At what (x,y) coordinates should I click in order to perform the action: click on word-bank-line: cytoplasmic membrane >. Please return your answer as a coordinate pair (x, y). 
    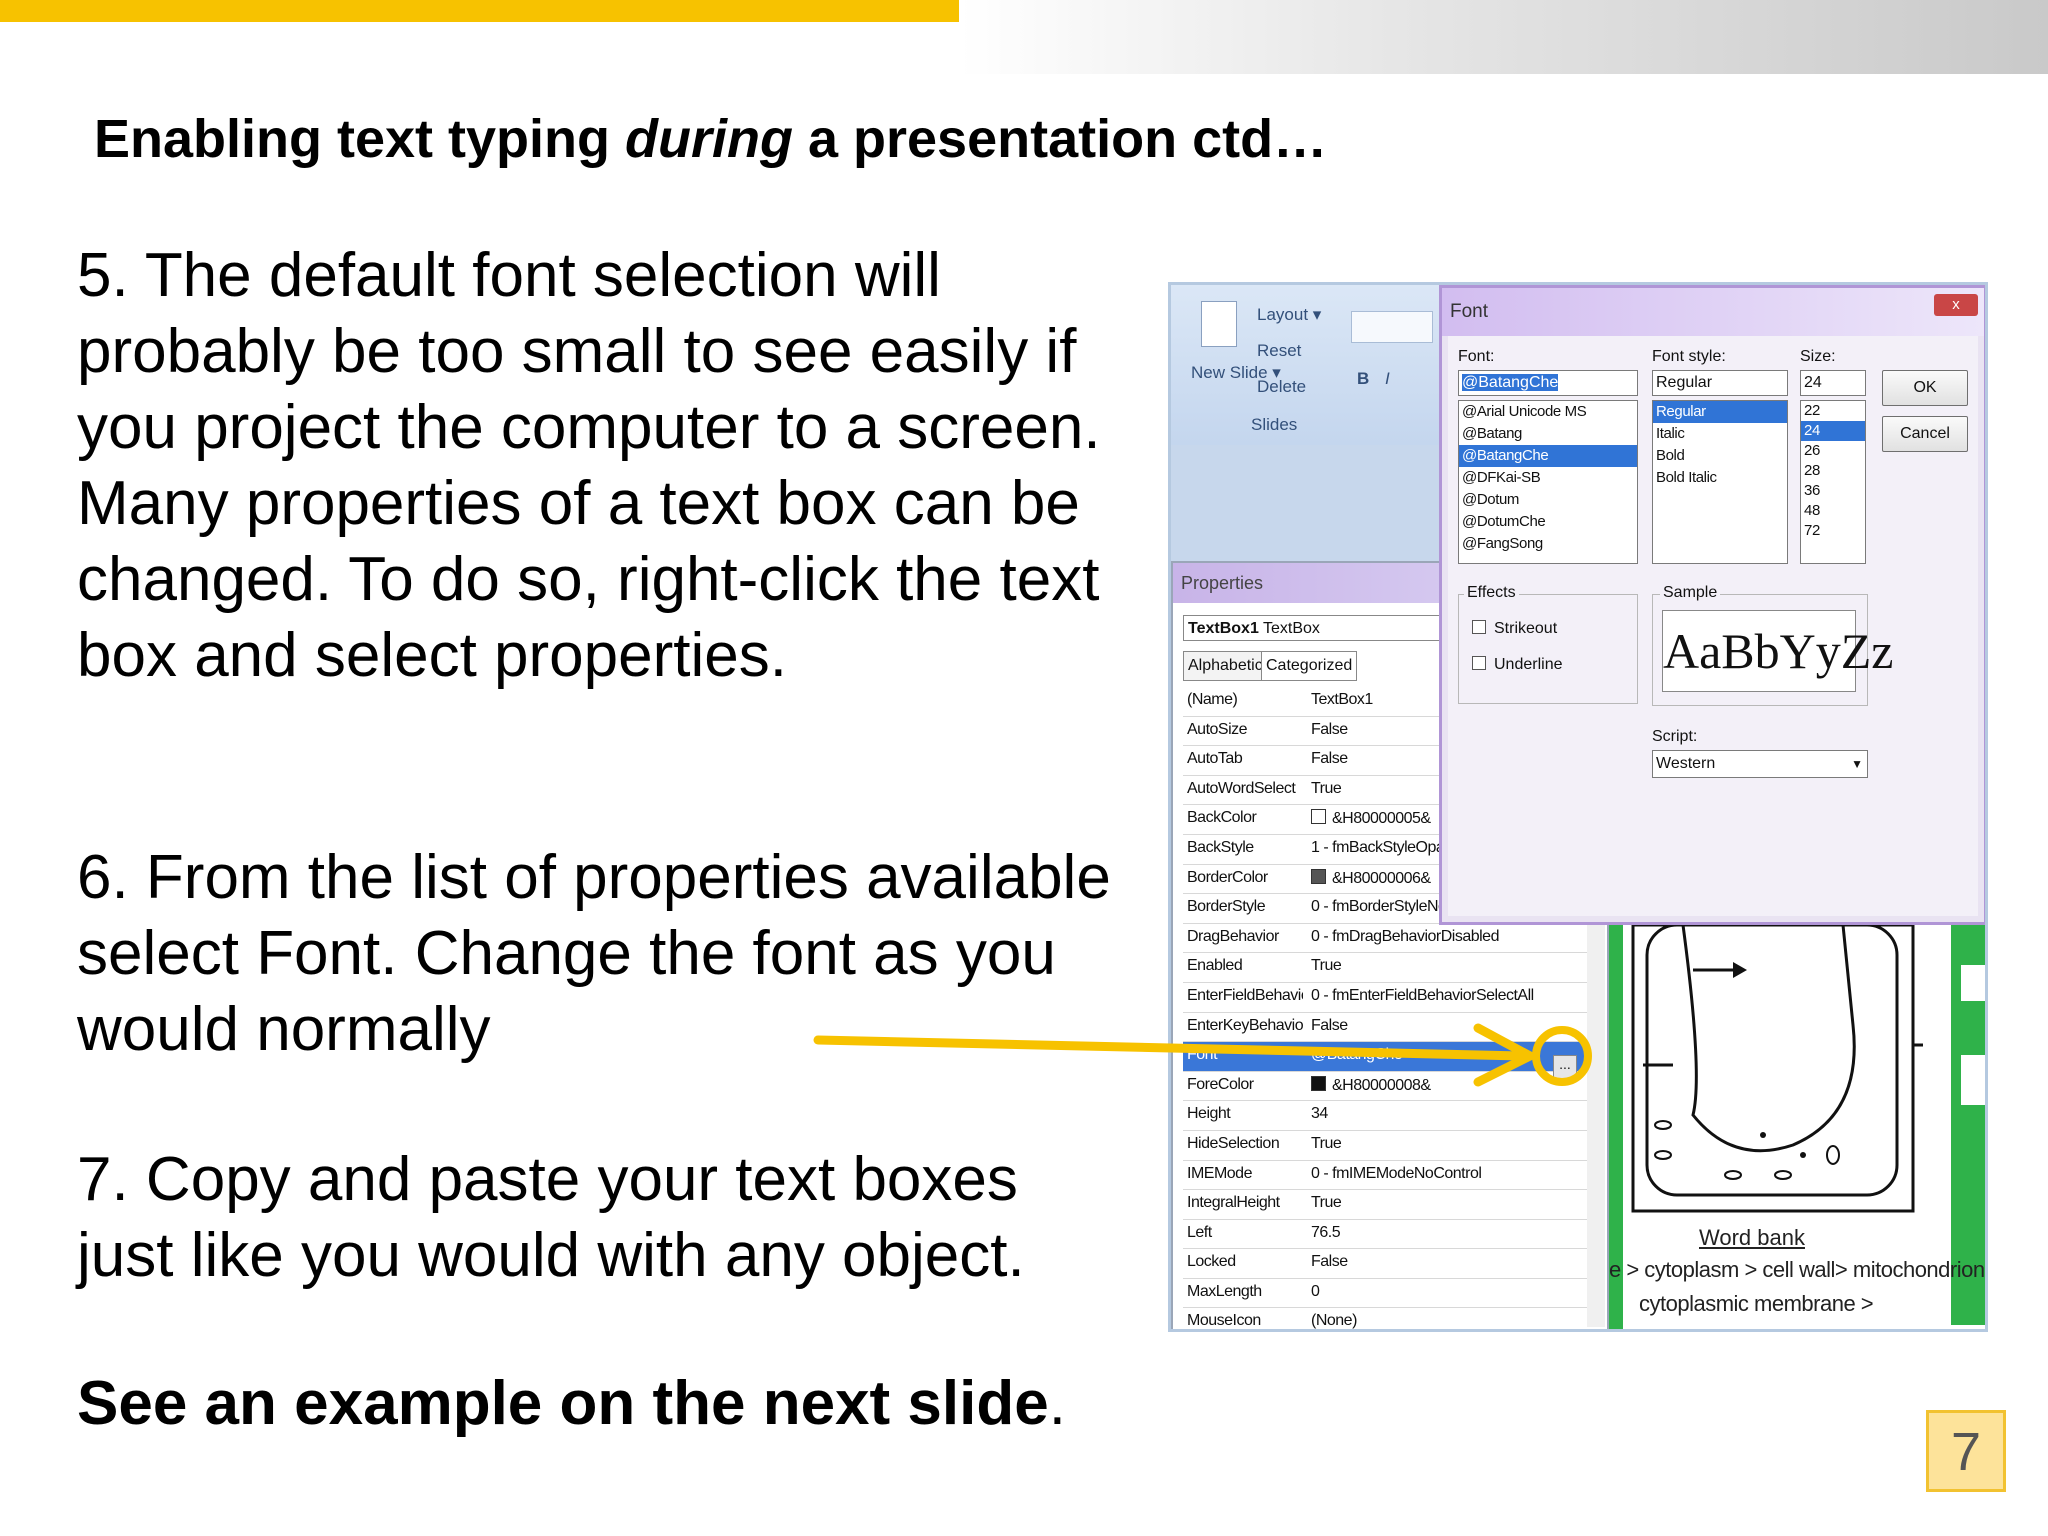
    Looking at the image, I should click on (1756, 1303).